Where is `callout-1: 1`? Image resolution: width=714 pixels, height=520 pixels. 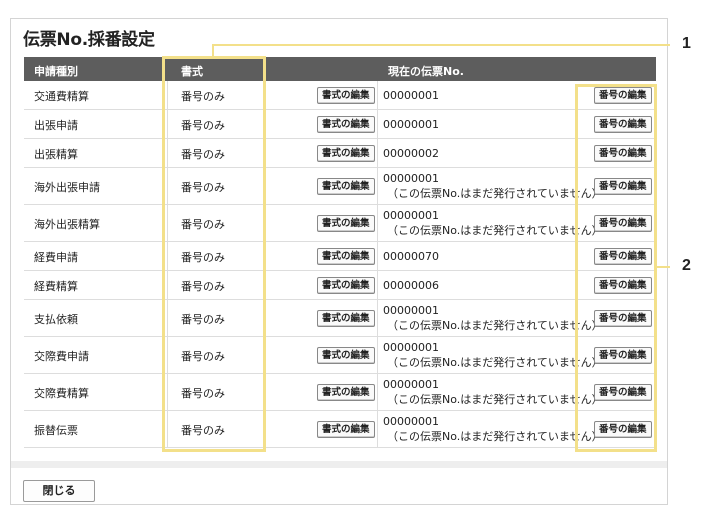
callout-1: 1 is located at coordinates (686, 43).